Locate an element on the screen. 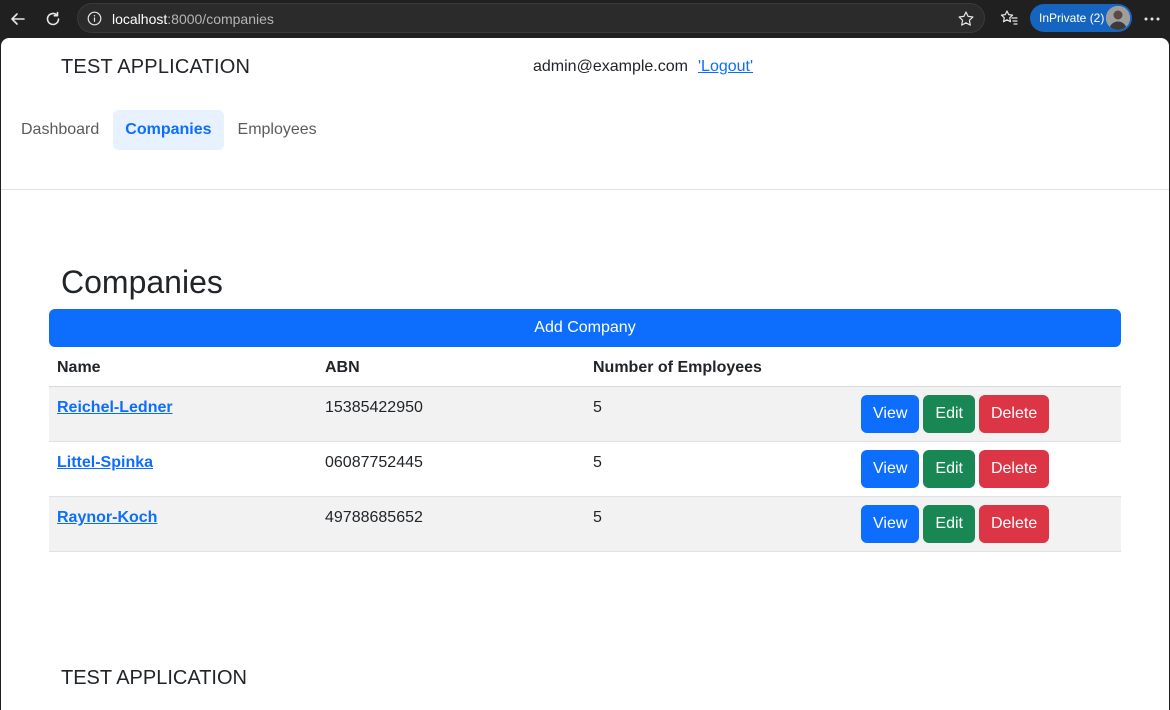 The height and width of the screenshot is (710, 1170). table-header: Name ABN Number of Employees is located at coordinates (585, 368).